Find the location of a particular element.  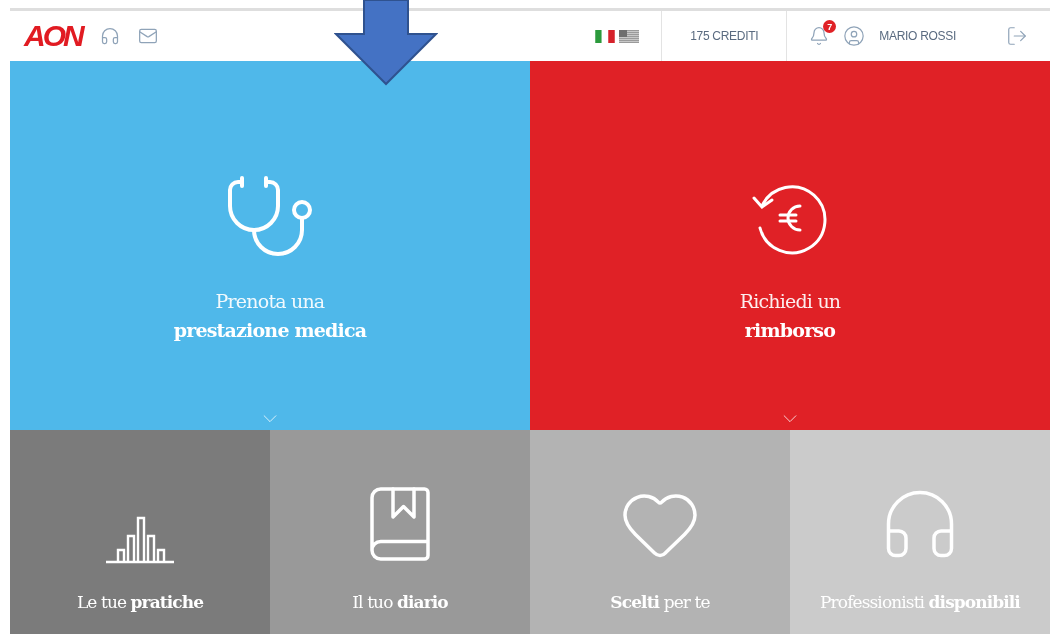

logout-icon is located at coordinates (1017, 36).